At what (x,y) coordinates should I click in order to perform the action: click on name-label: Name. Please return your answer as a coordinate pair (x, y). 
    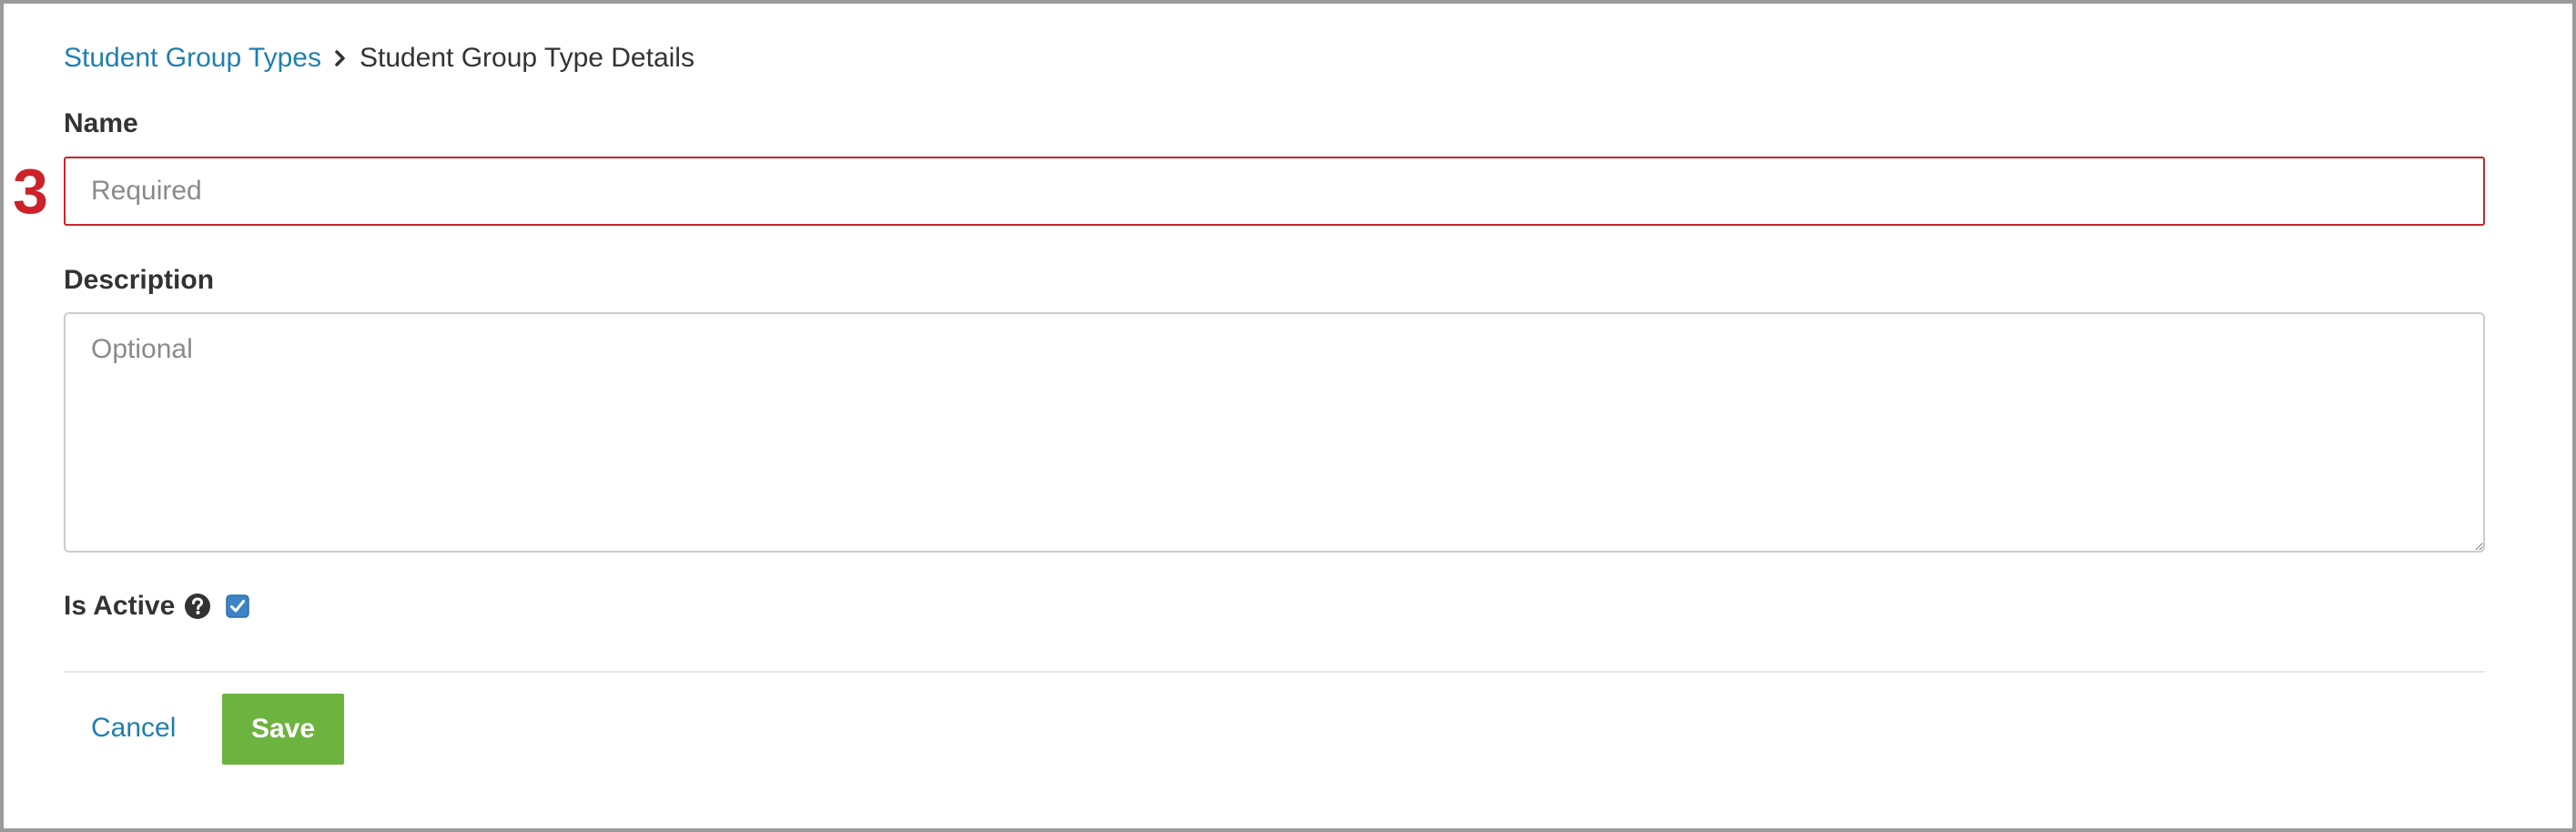
    Looking at the image, I should click on (101, 123).